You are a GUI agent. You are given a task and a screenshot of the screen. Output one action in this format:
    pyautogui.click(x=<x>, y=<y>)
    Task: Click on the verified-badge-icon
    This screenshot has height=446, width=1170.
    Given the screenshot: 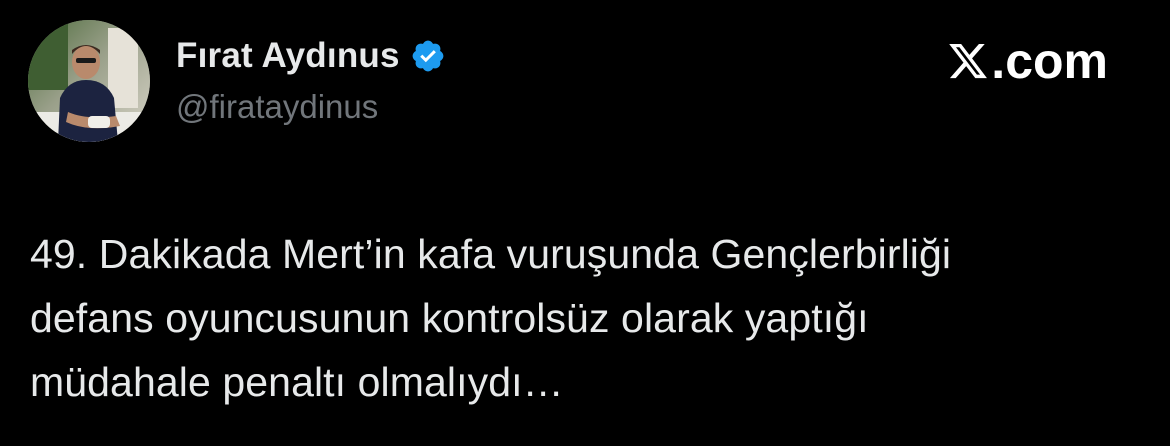 What is the action you would take?
    pyautogui.click(x=428, y=56)
    